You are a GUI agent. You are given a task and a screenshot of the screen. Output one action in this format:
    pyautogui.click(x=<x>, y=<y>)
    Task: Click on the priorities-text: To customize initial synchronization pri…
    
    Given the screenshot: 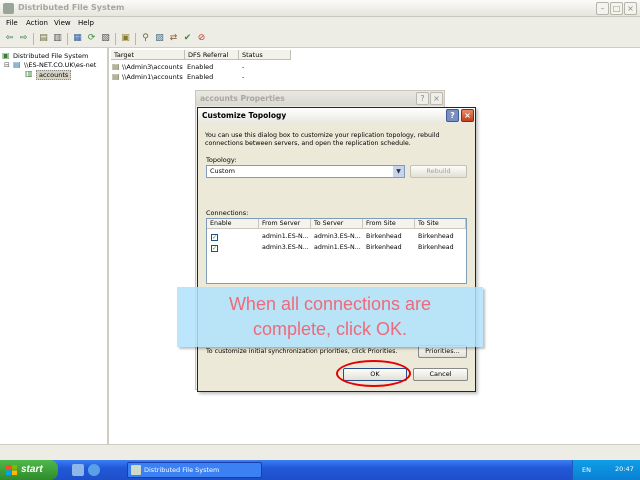 What is the action you would take?
    pyautogui.click(x=302, y=351)
    